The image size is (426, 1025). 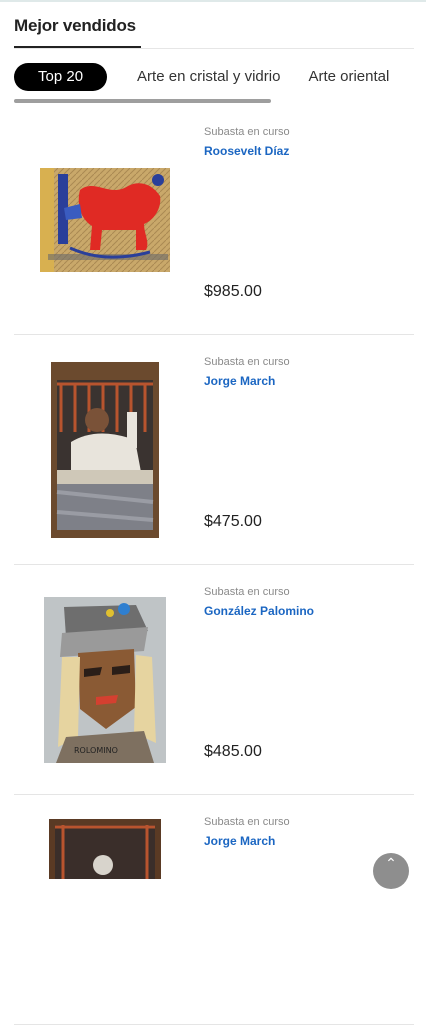 I want to click on tab-top-20: Top 20, so click(x=61, y=77).